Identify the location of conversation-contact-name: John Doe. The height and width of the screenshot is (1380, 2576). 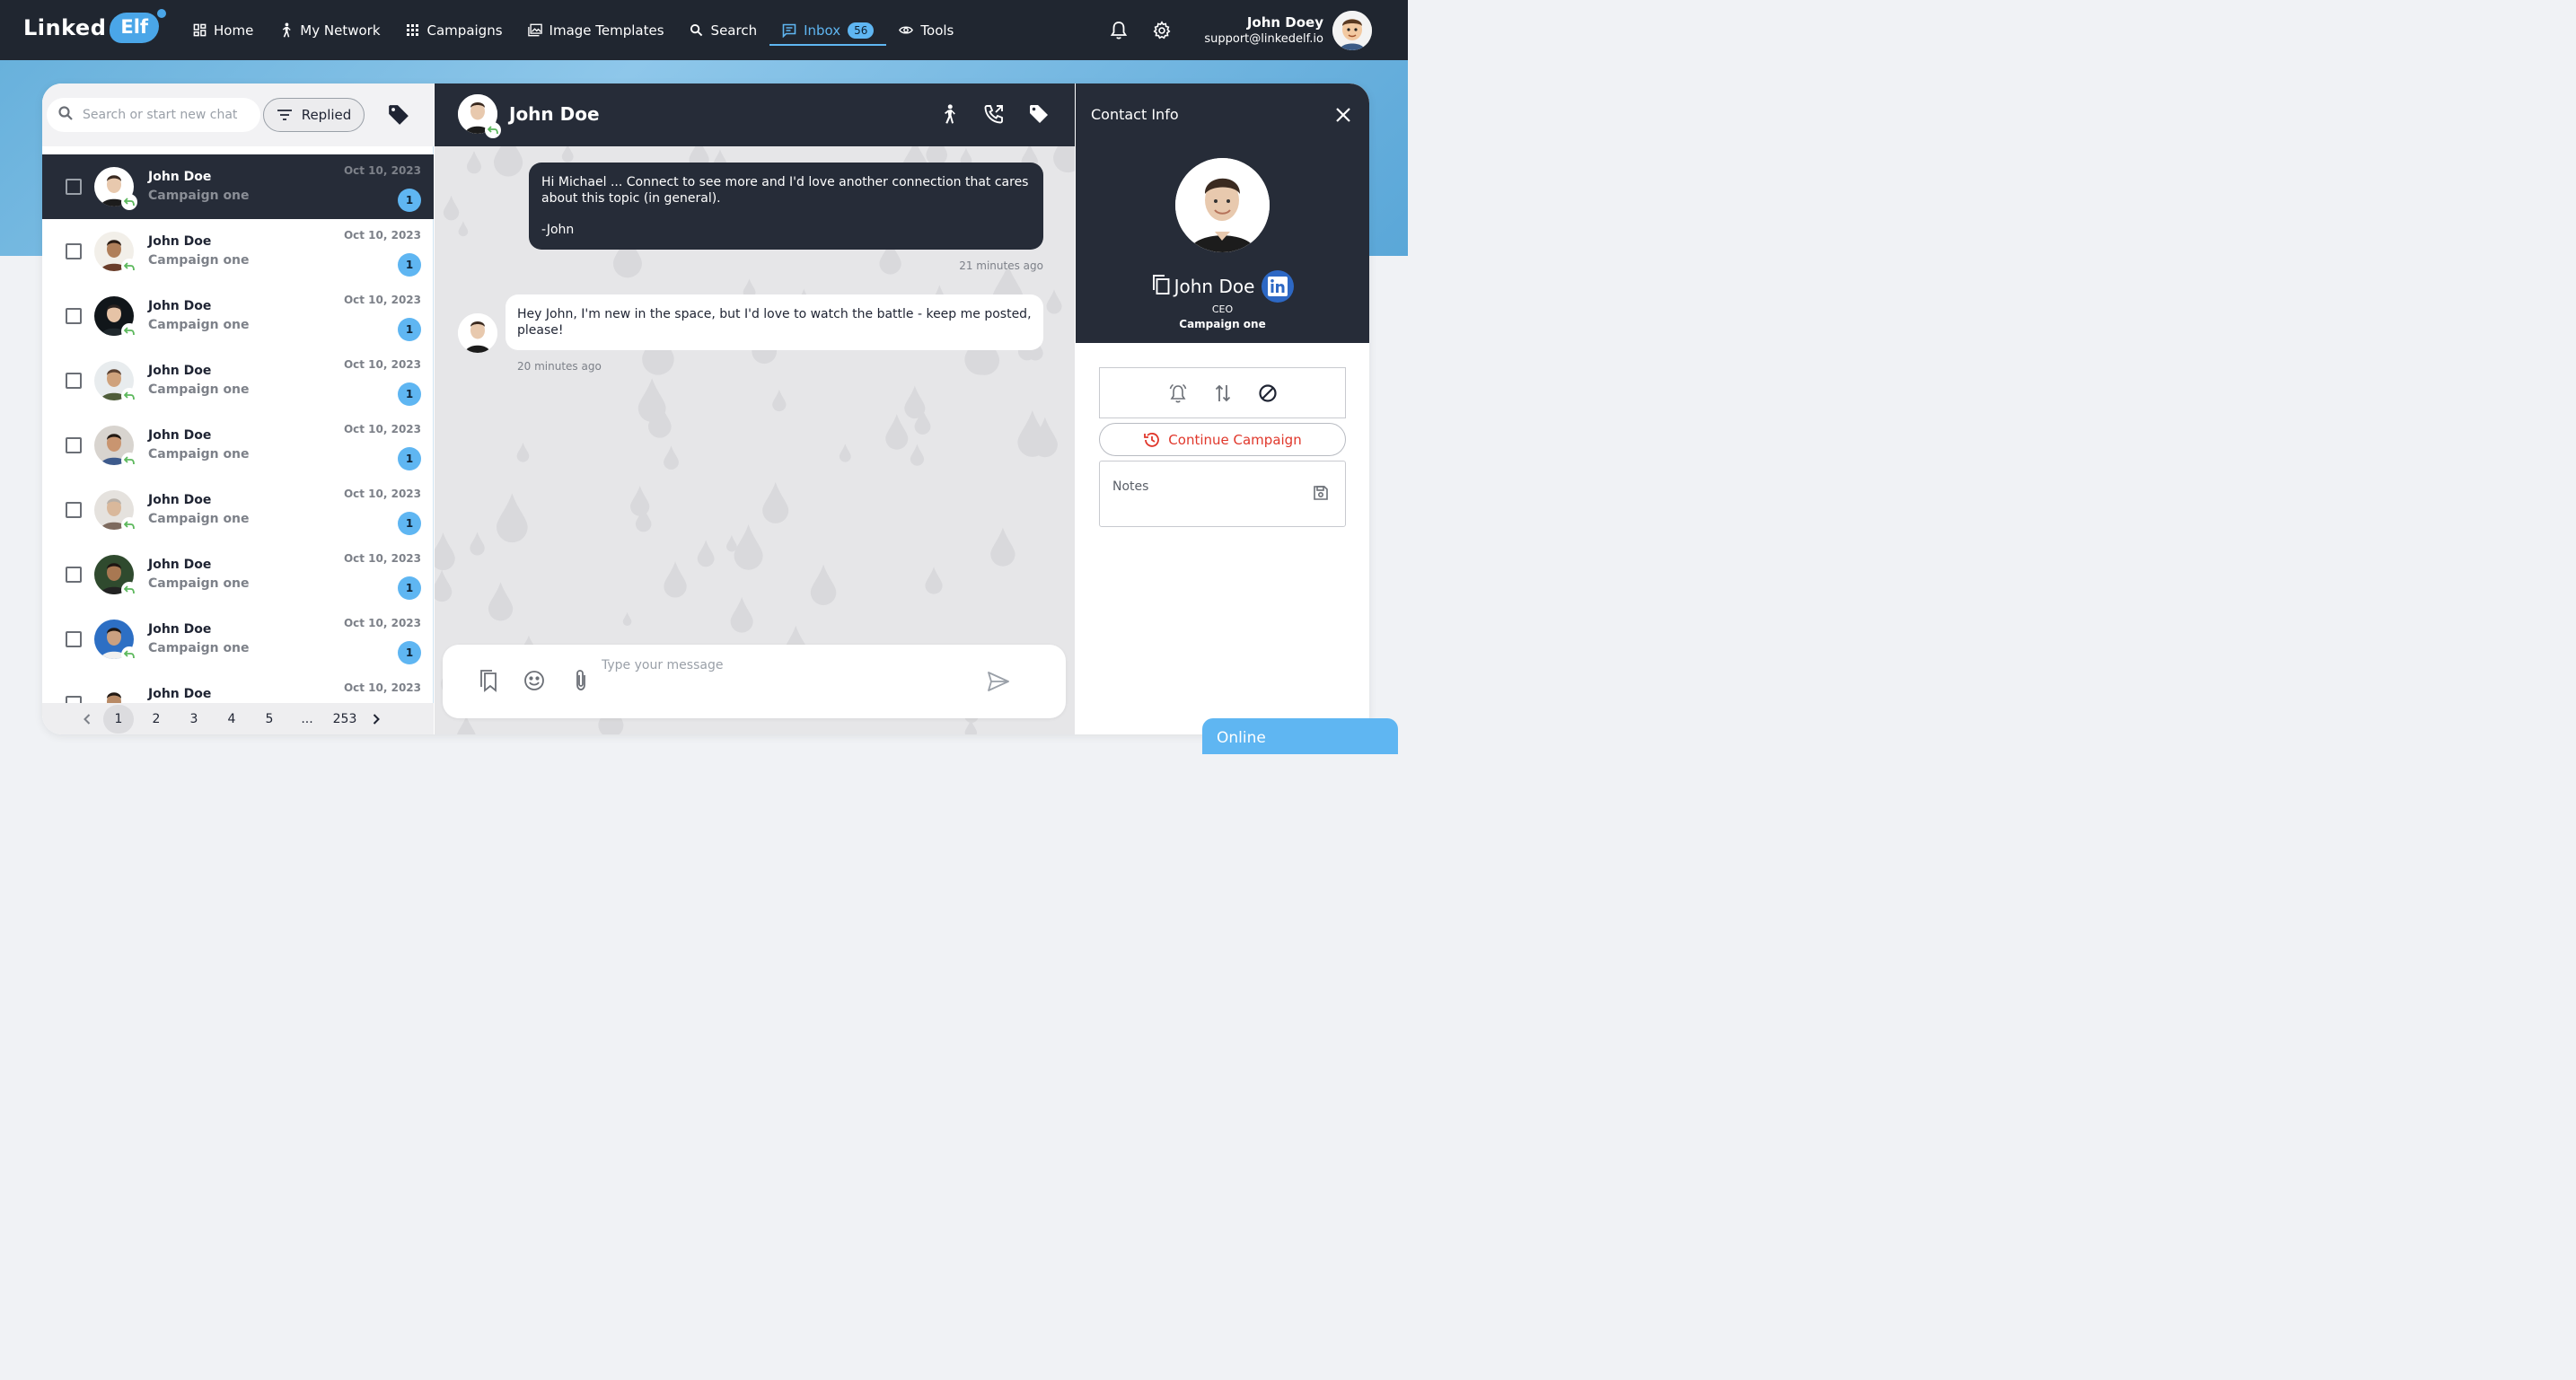
(554, 114).